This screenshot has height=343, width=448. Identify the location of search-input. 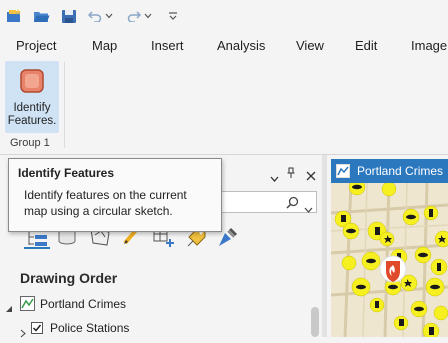
(266, 202).